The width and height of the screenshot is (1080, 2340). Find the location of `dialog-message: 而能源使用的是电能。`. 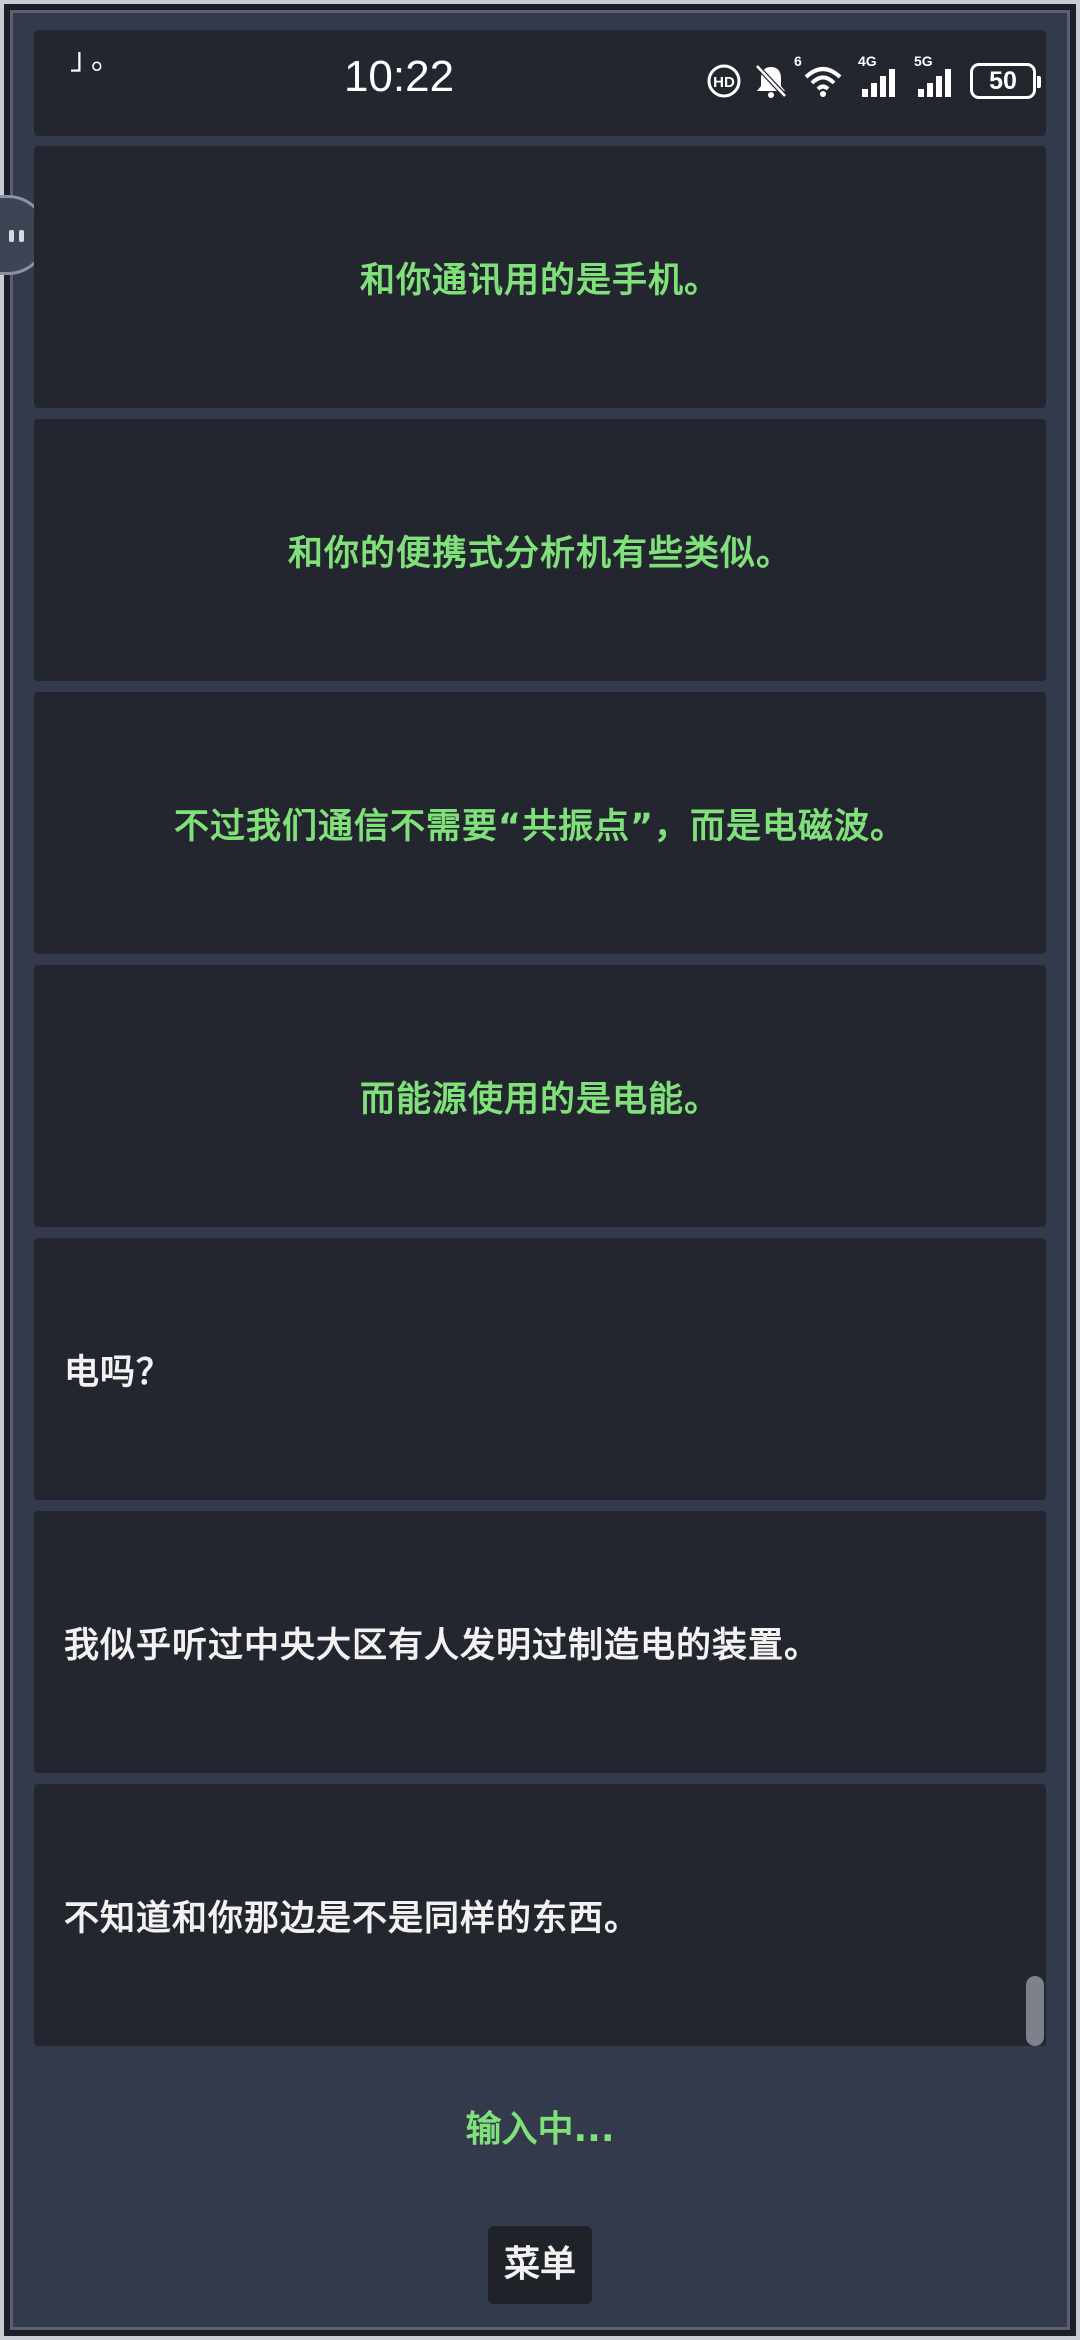

dialog-message: 而能源使用的是电能。 is located at coordinates (540, 1096).